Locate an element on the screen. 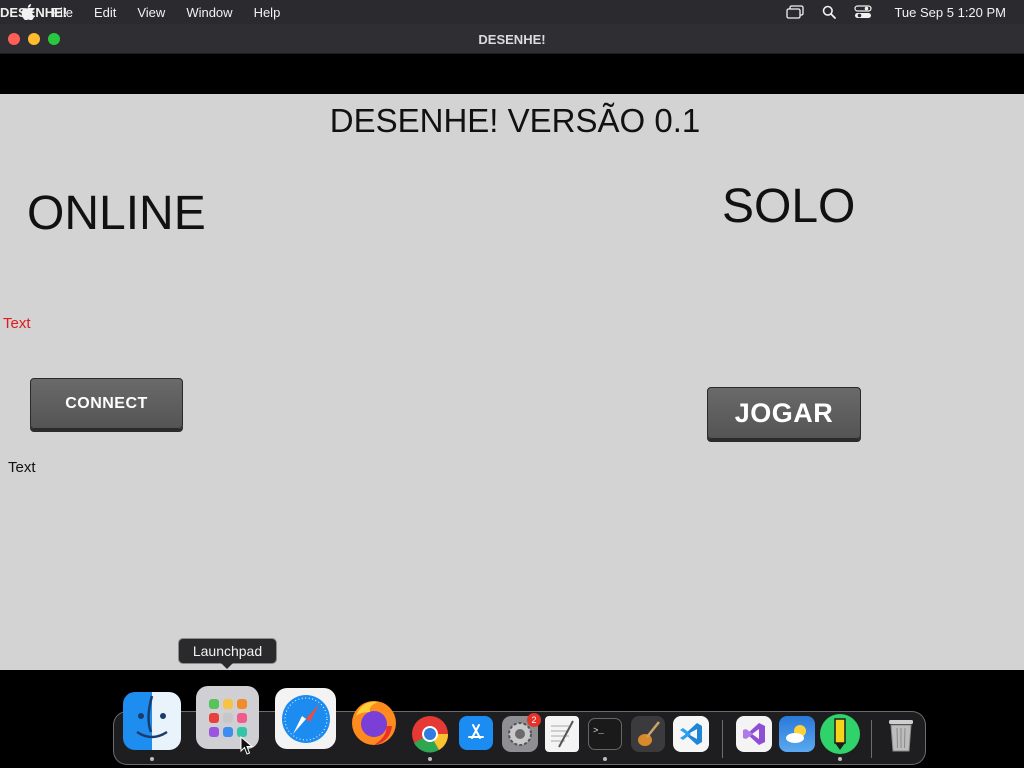 This screenshot has width=1024, height=768. weather-icon is located at coordinates (797, 734).